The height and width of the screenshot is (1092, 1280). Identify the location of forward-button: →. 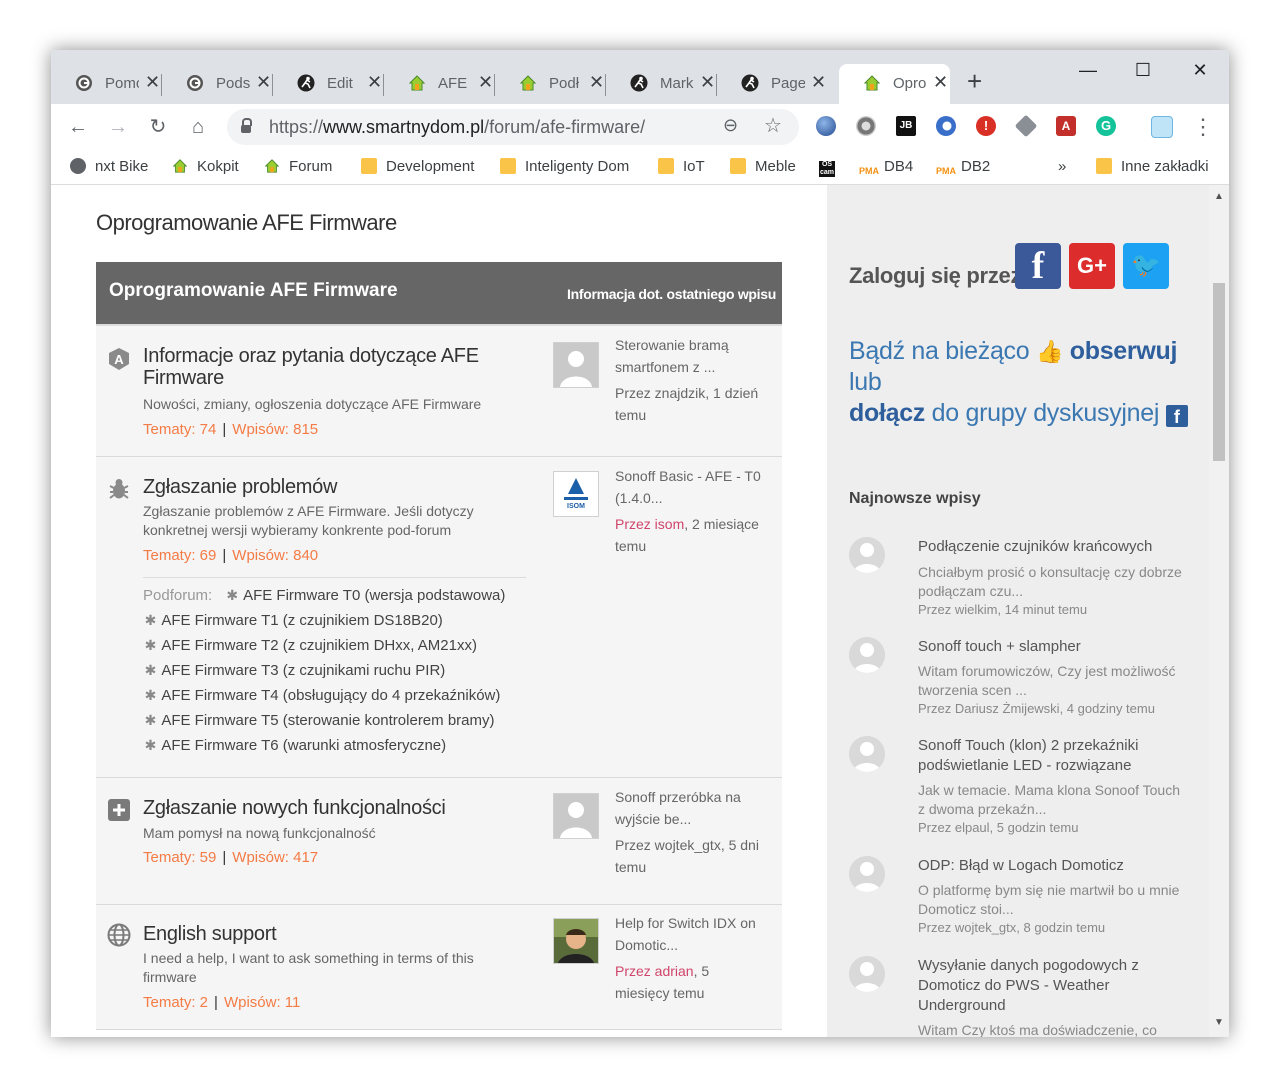
(118, 127).